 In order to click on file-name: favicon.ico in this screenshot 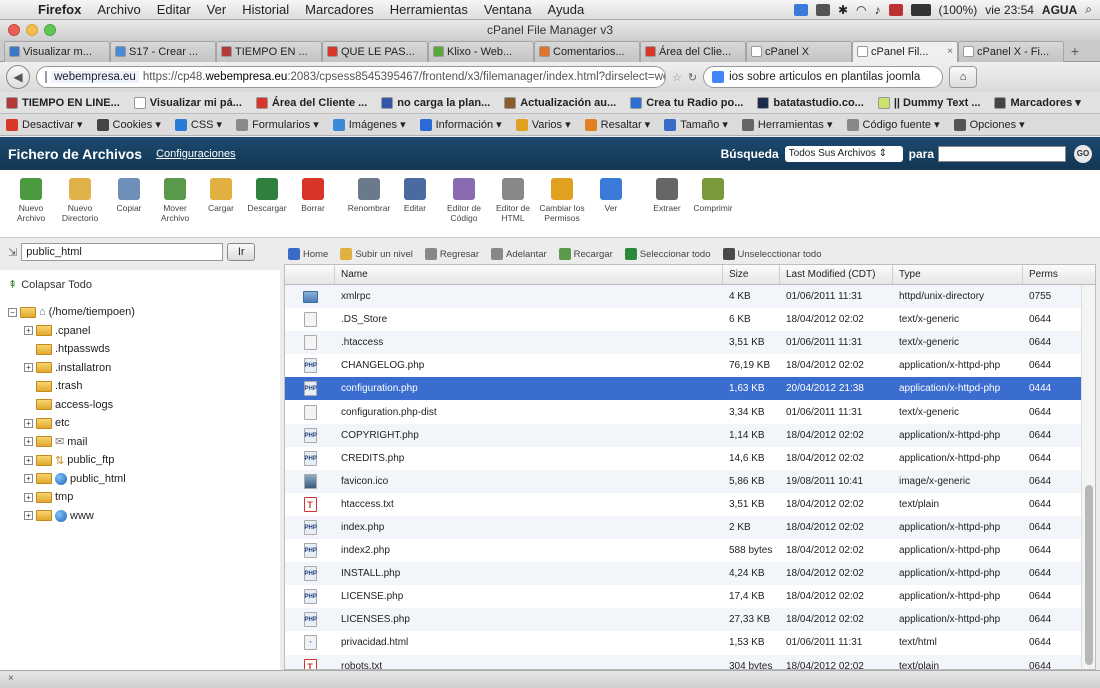, I will do `click(529, 481)`.